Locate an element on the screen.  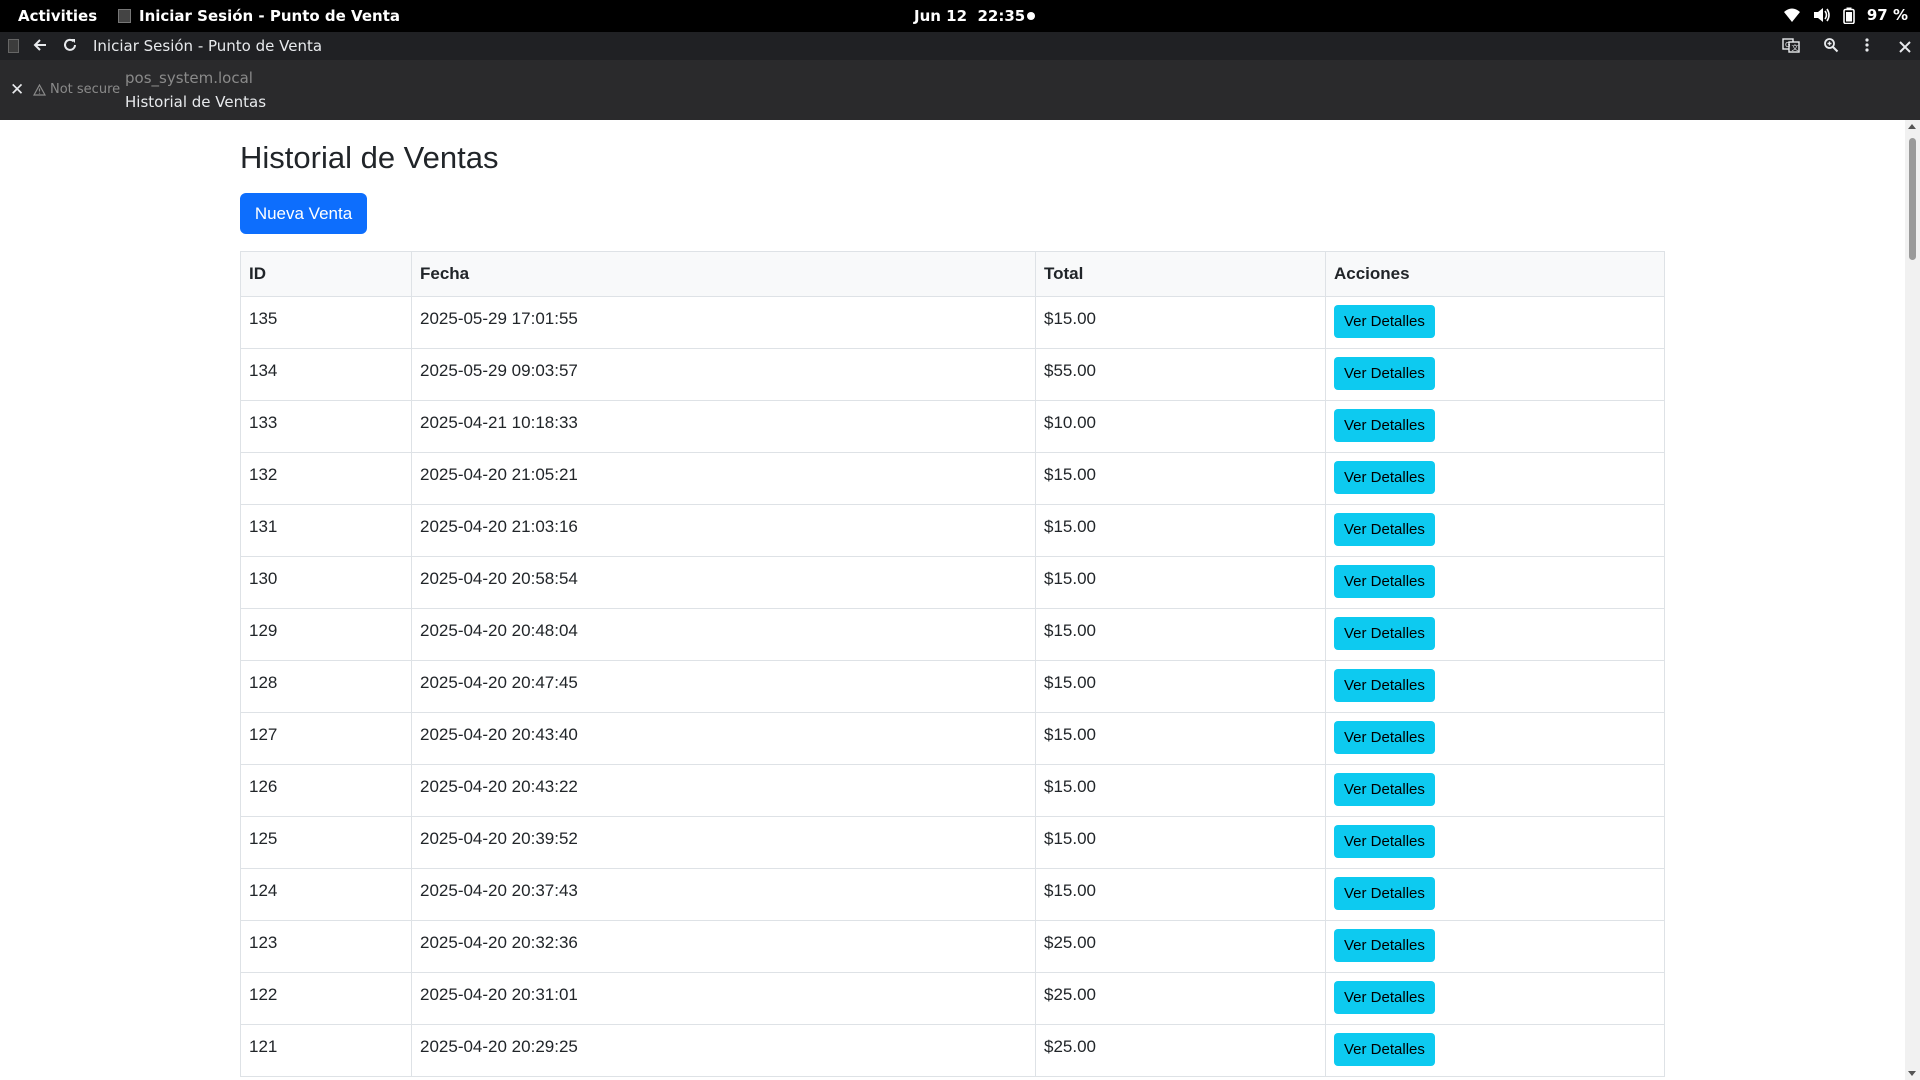
scroll-up-icon is located at coordinates (1912, 126).